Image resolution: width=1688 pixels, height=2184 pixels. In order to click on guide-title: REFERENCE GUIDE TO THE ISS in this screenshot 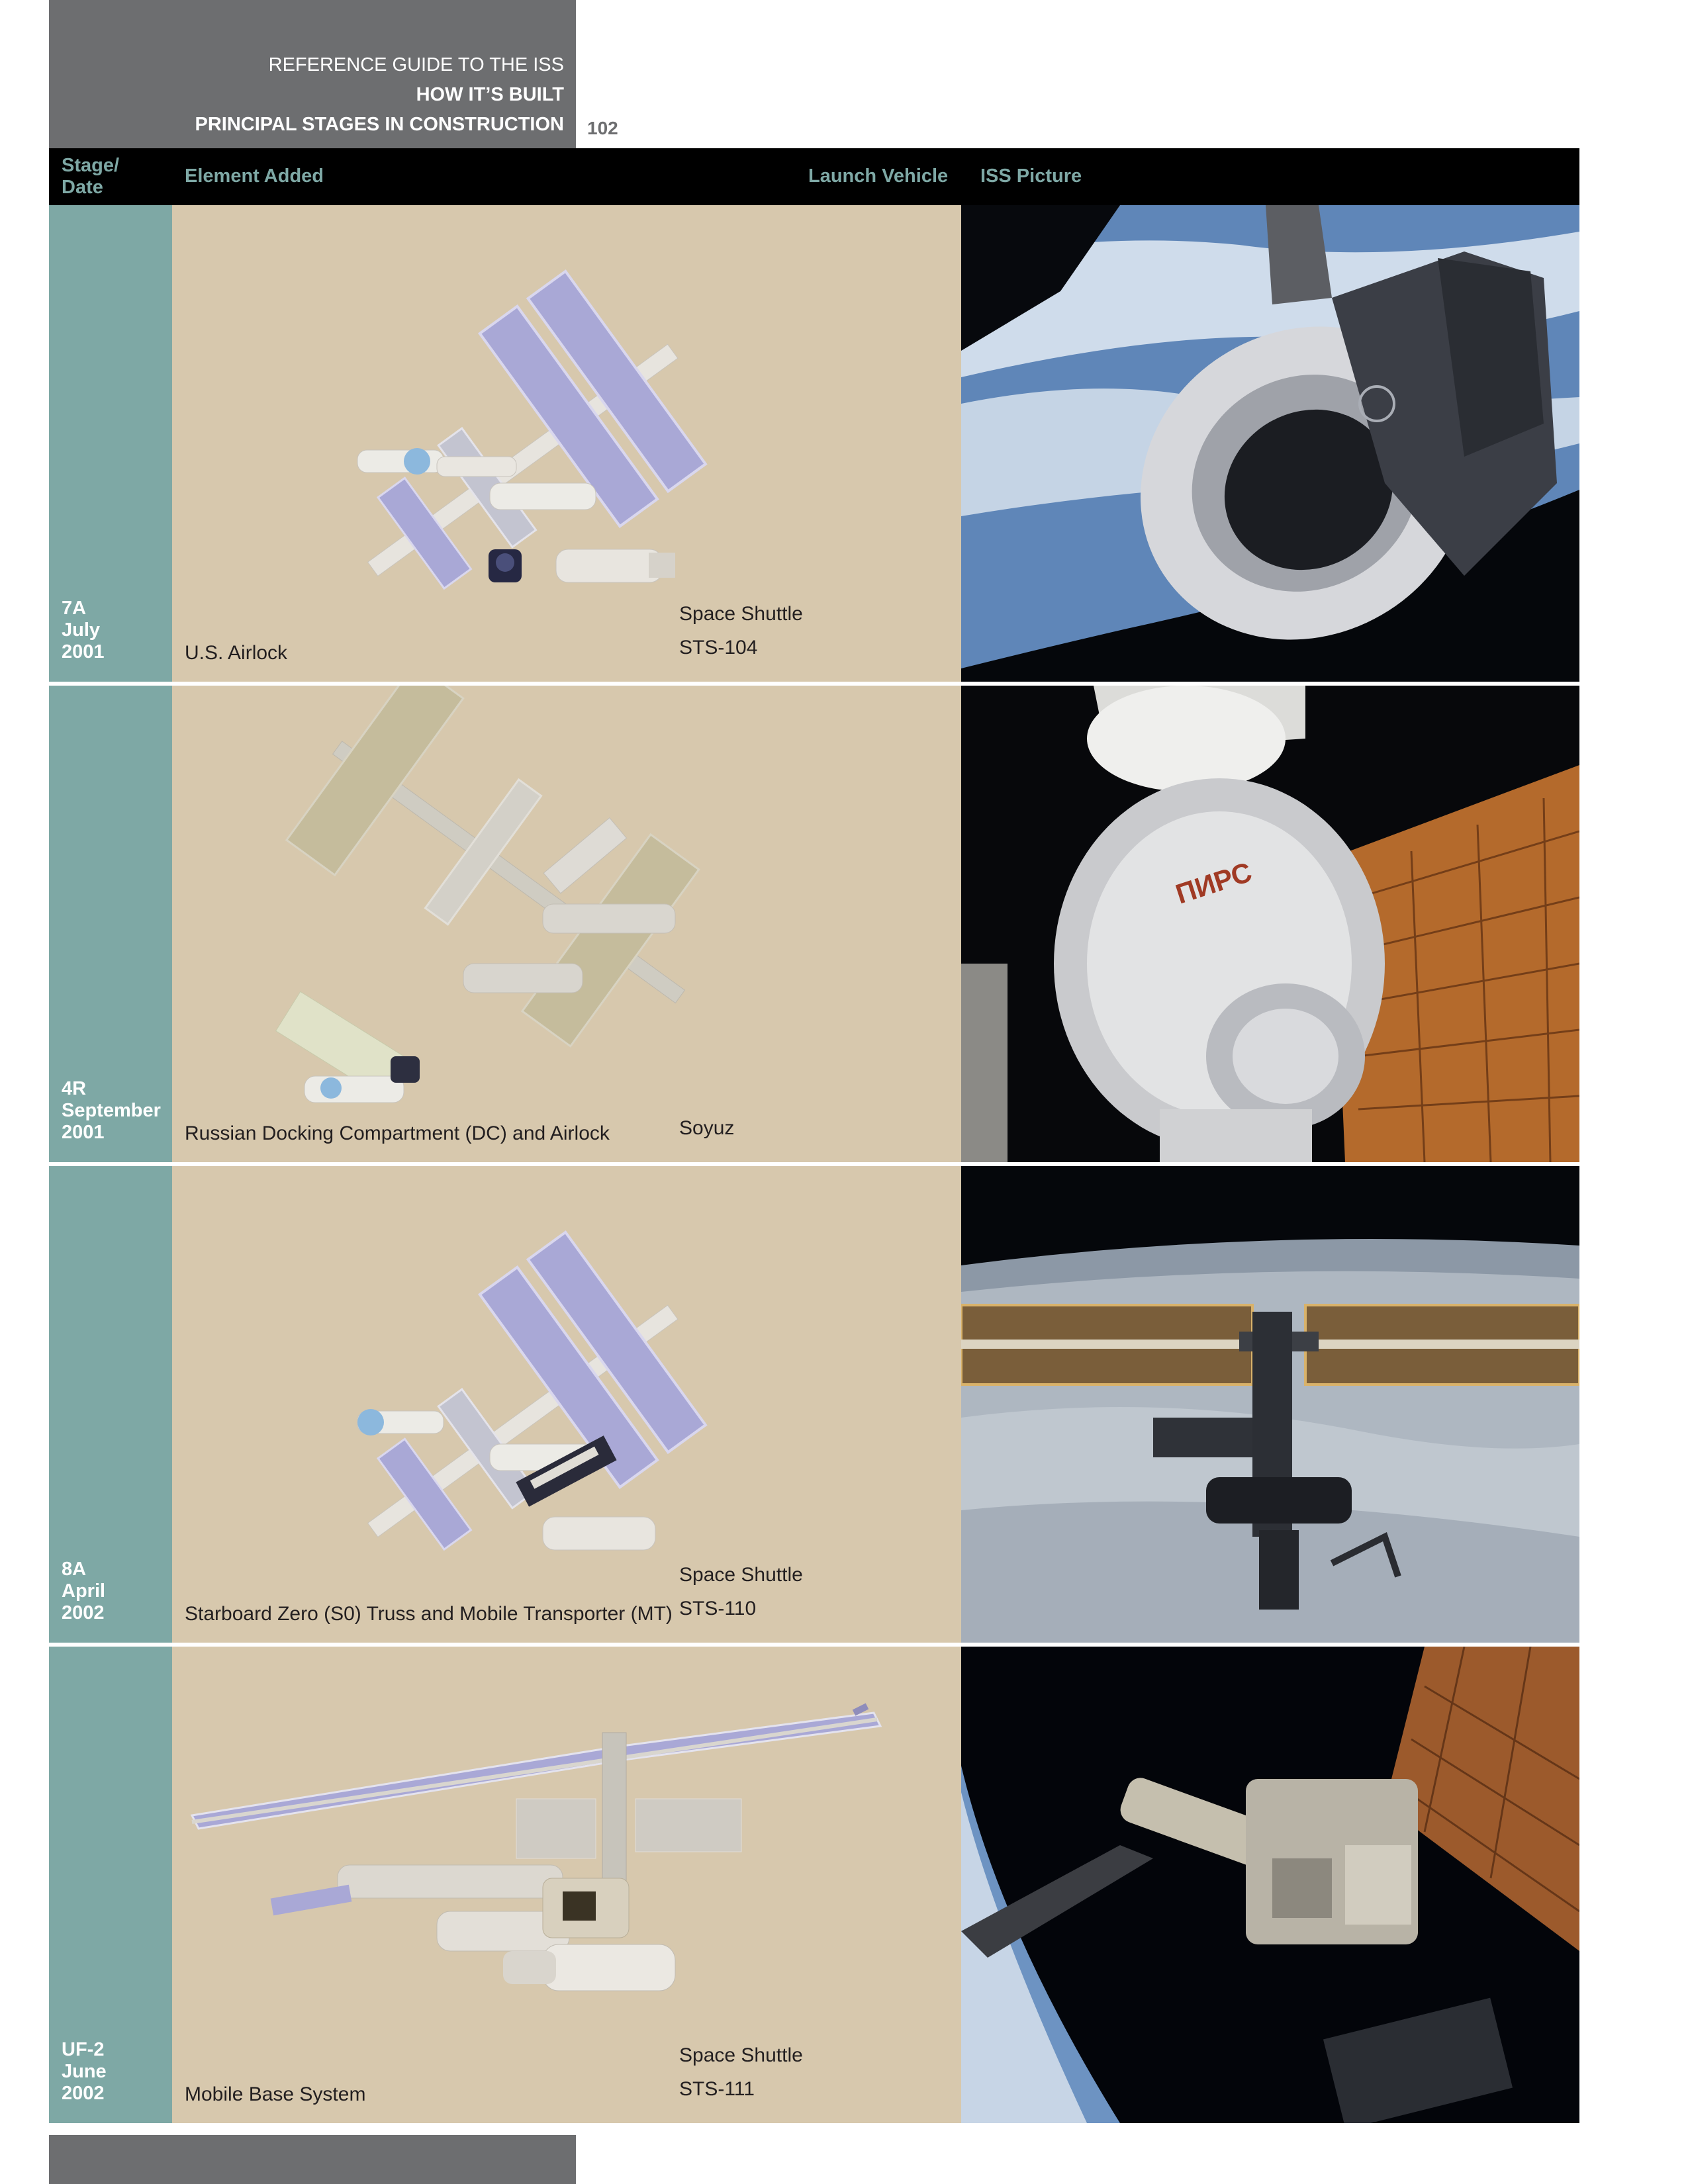, I will do `click(416, 64)`.